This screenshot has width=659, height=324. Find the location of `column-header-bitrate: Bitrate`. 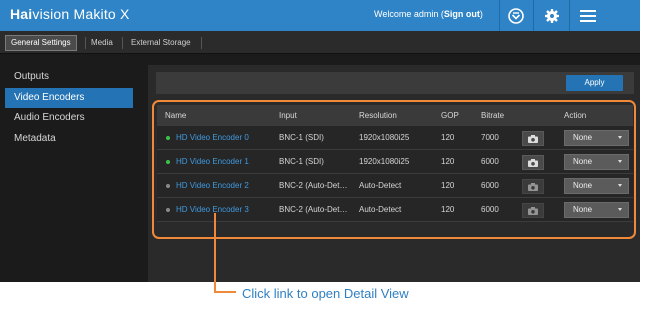

column-header-bitrate: Bitrate is located at coordinates (493, 115).